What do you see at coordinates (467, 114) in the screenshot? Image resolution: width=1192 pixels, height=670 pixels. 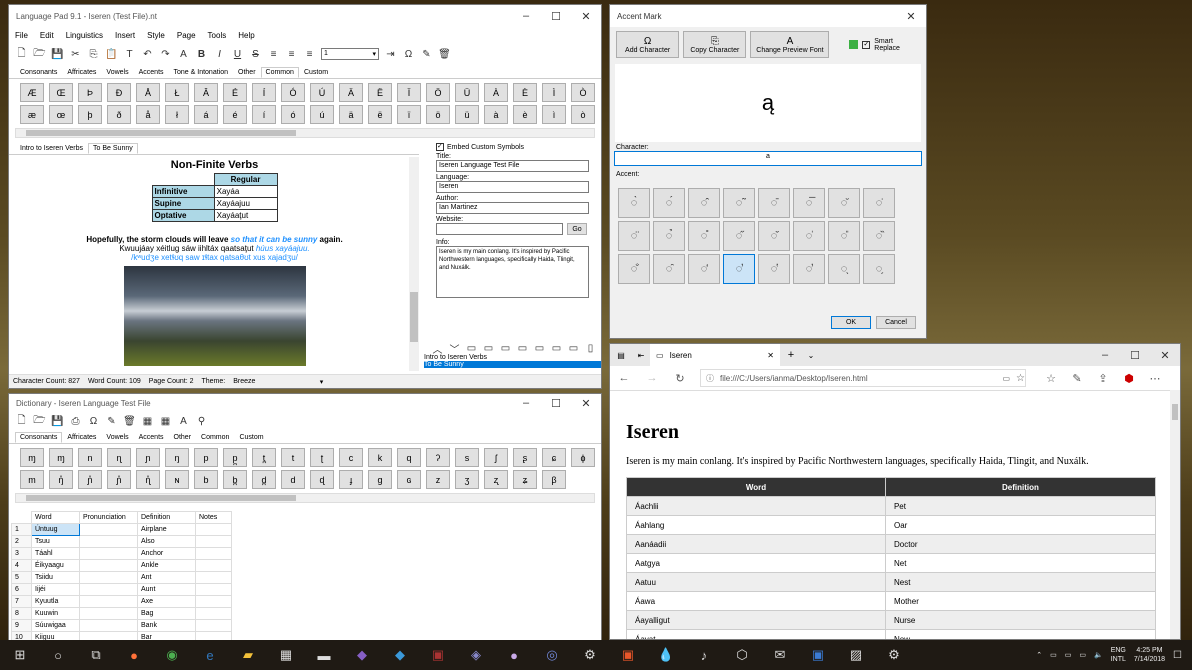 I see `symbol-button: ü` at bounding box center [467, 114].